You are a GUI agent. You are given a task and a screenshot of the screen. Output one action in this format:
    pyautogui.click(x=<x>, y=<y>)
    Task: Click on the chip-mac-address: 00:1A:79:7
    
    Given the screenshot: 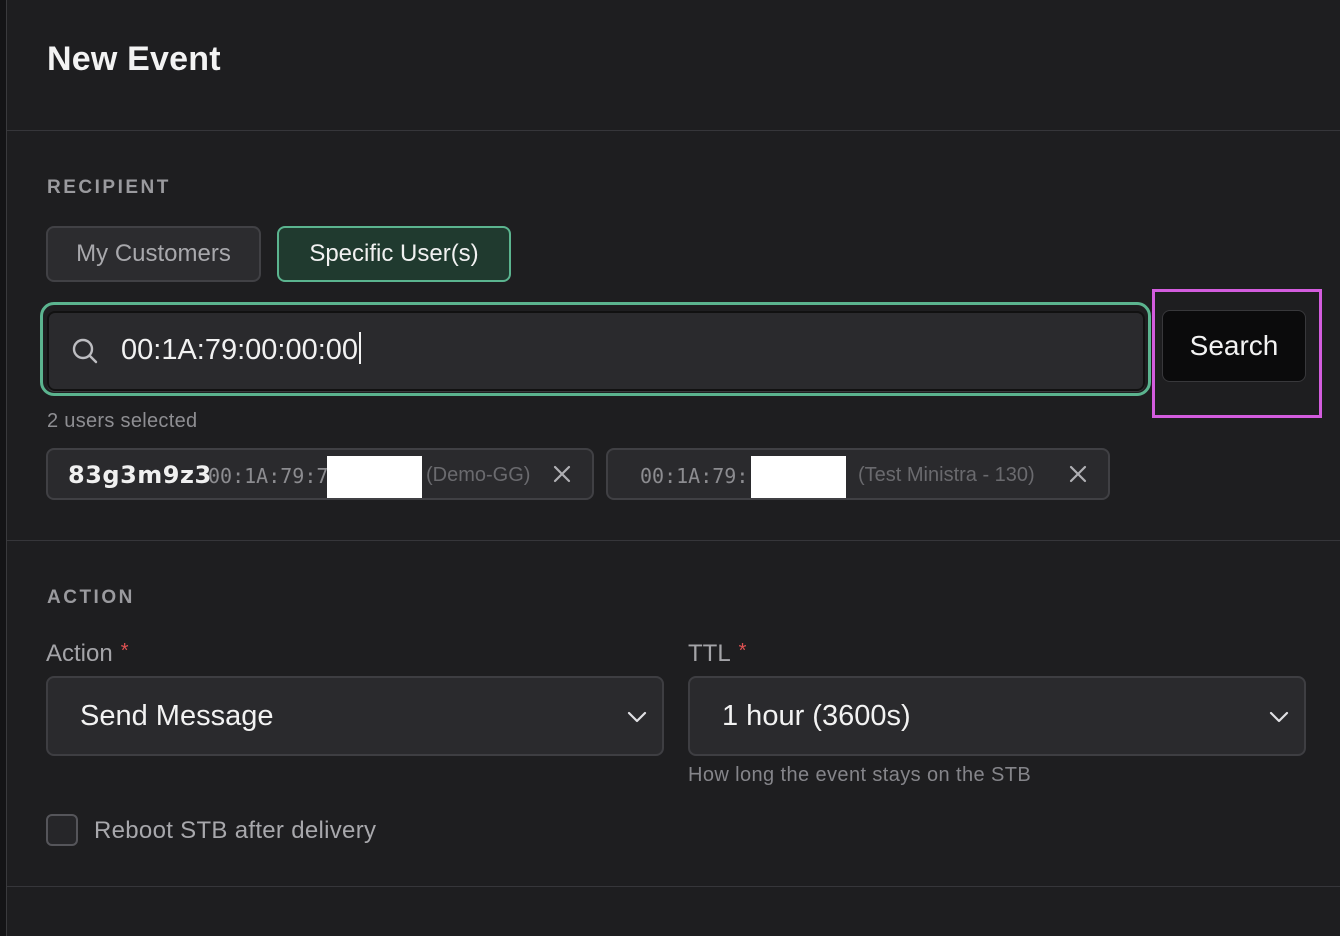 What is the action you would take?
    pyautogui.click(x=268, y=476)
    